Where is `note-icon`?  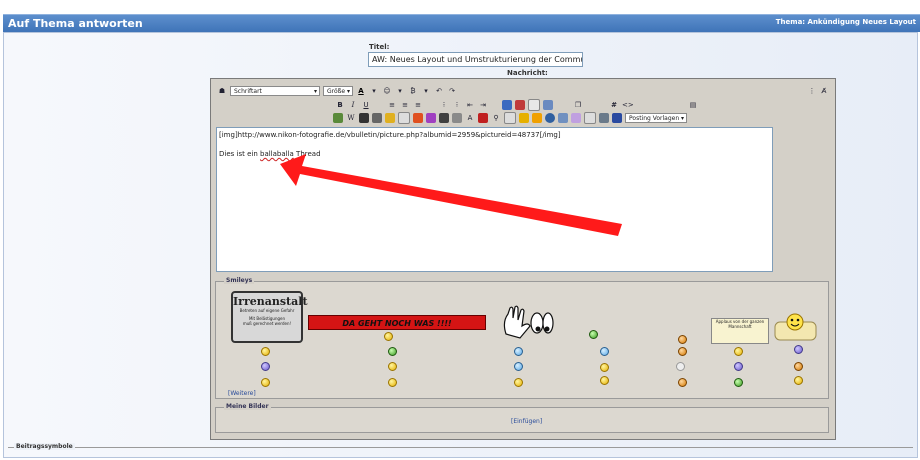 note-icon is located at coordinates (404, 118).